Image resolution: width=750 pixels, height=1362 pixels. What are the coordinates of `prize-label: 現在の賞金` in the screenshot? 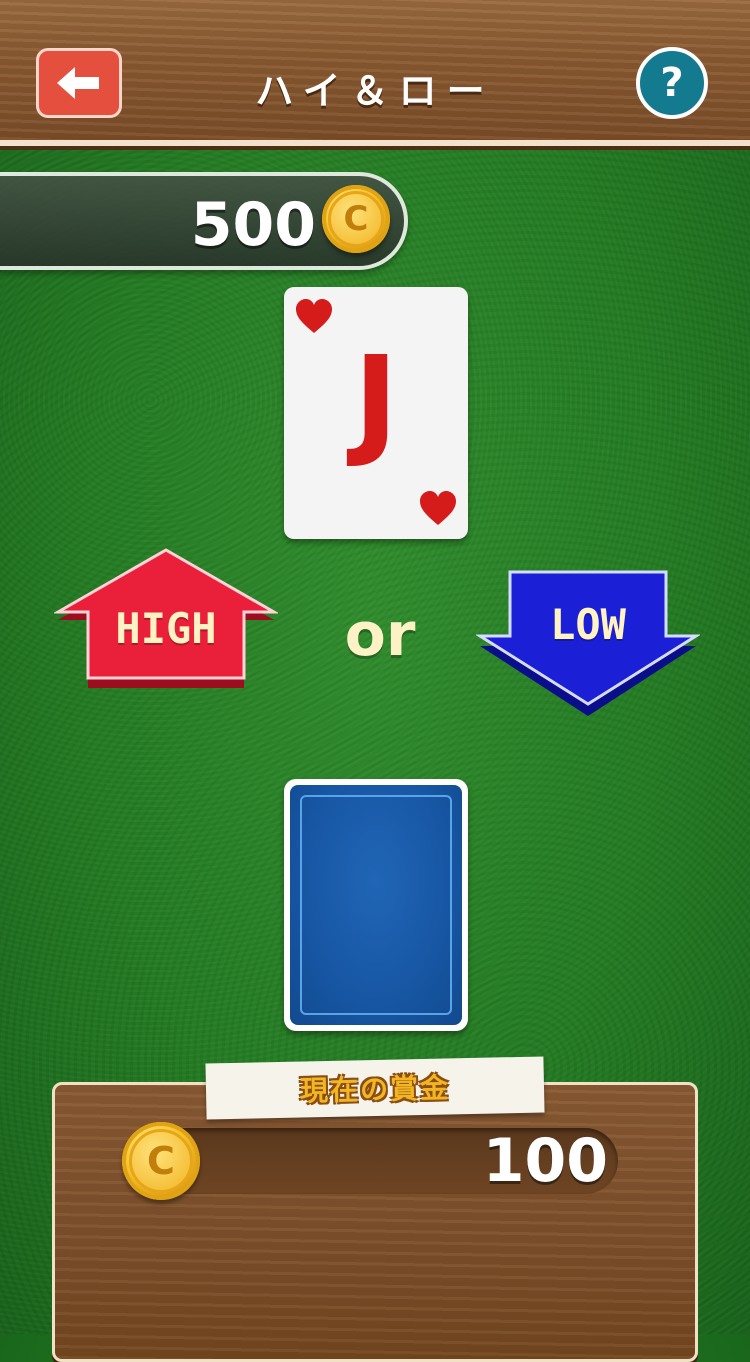 It's located at (375, 1089).